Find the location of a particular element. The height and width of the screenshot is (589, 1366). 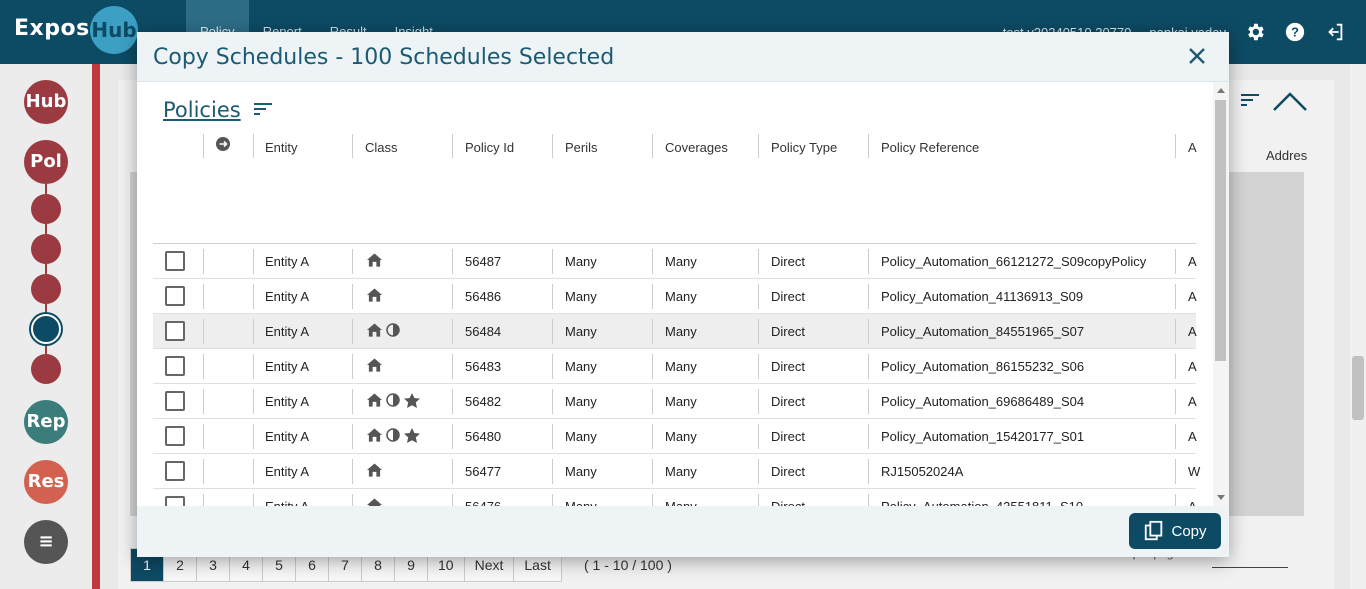

cell-policy-reference: Policy_Automation_41136913_S09 is located at coordinates (982, 296).